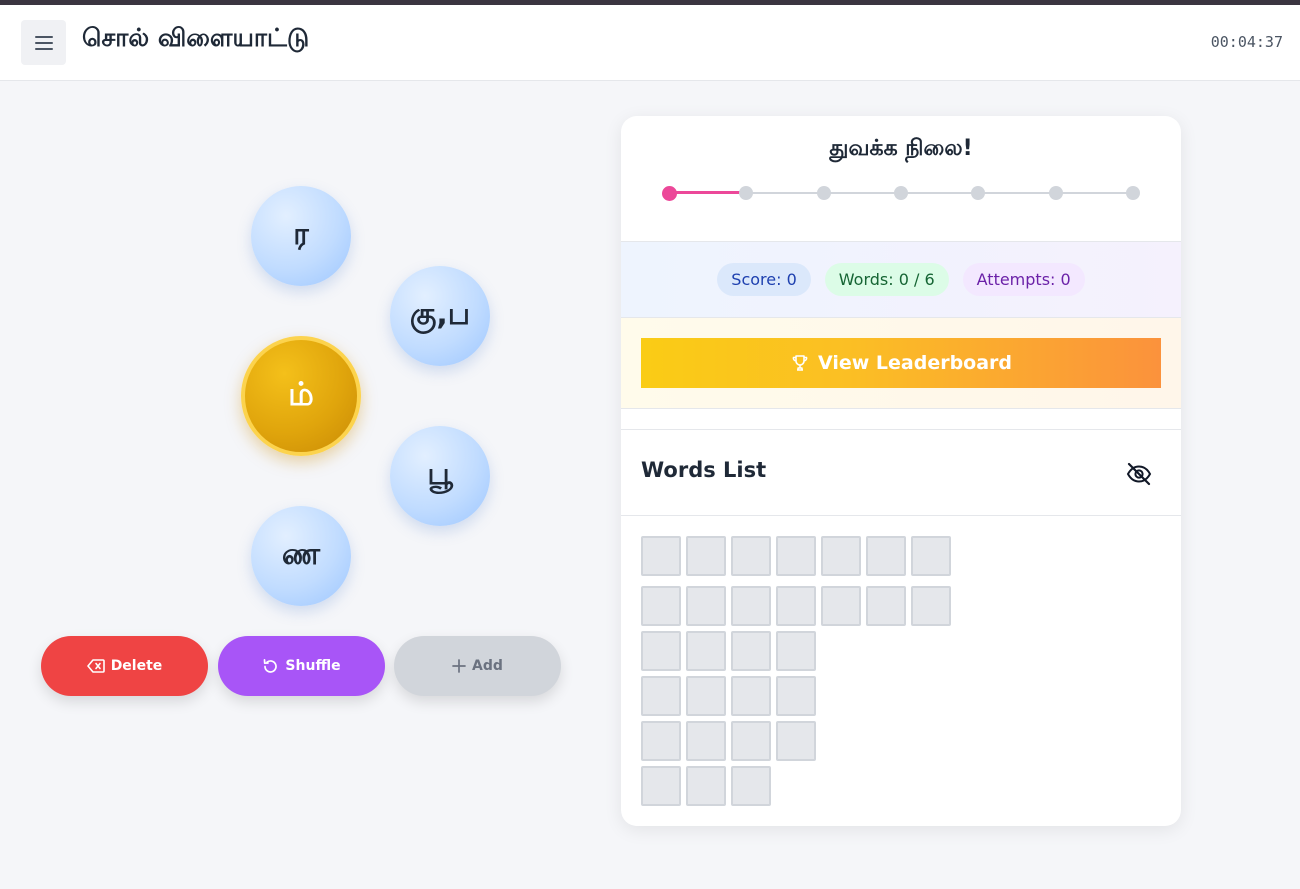 This screenshot has height=889, width=1300. I want to click on app-title: சொல் விளையாட்டு, so click(196, 37).